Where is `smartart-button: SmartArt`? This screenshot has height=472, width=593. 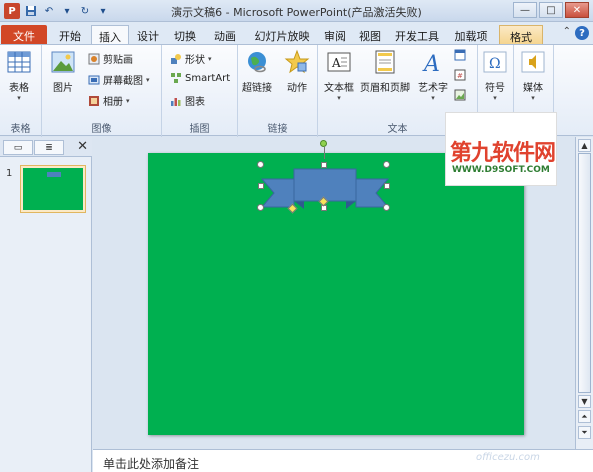
smartart-button: SmartArt is located at coordinates (200, 78).